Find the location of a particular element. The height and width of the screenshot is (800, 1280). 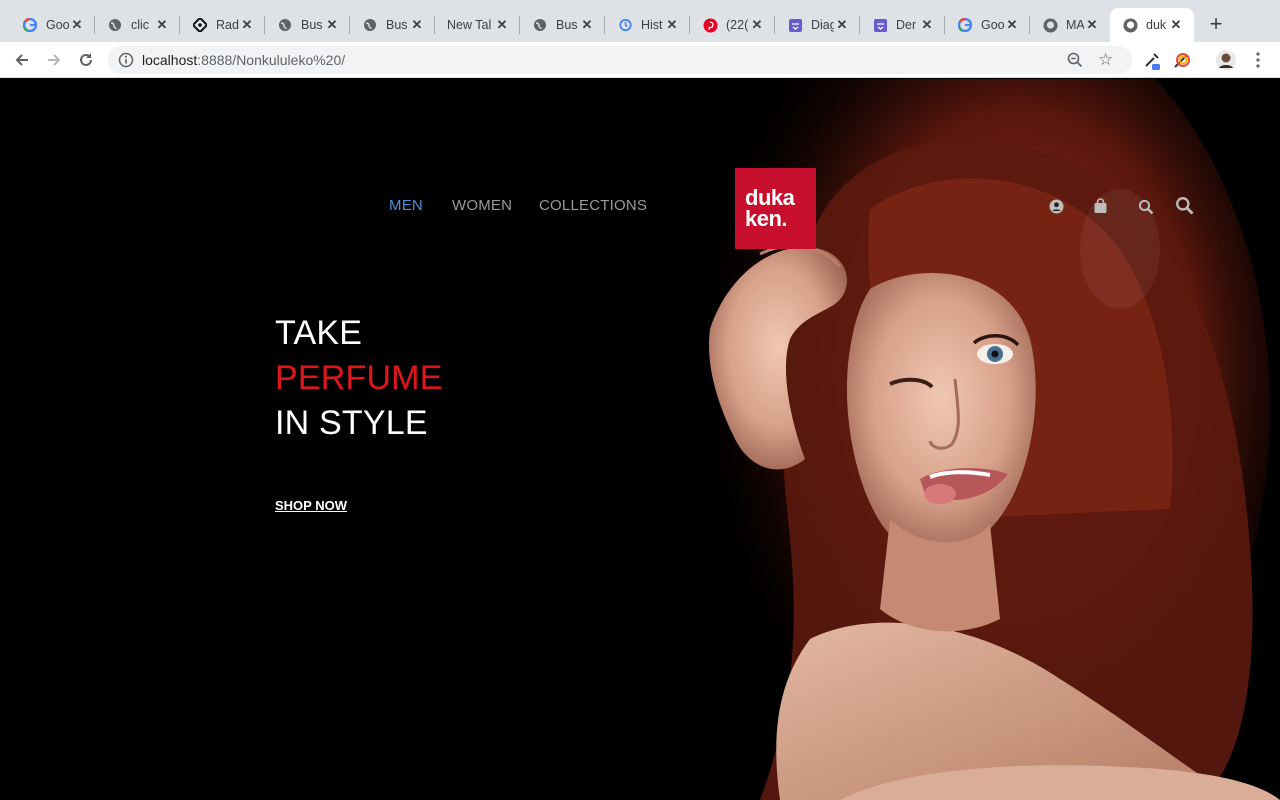

shopping-bag-icon is located at coordinates (1102, 207).